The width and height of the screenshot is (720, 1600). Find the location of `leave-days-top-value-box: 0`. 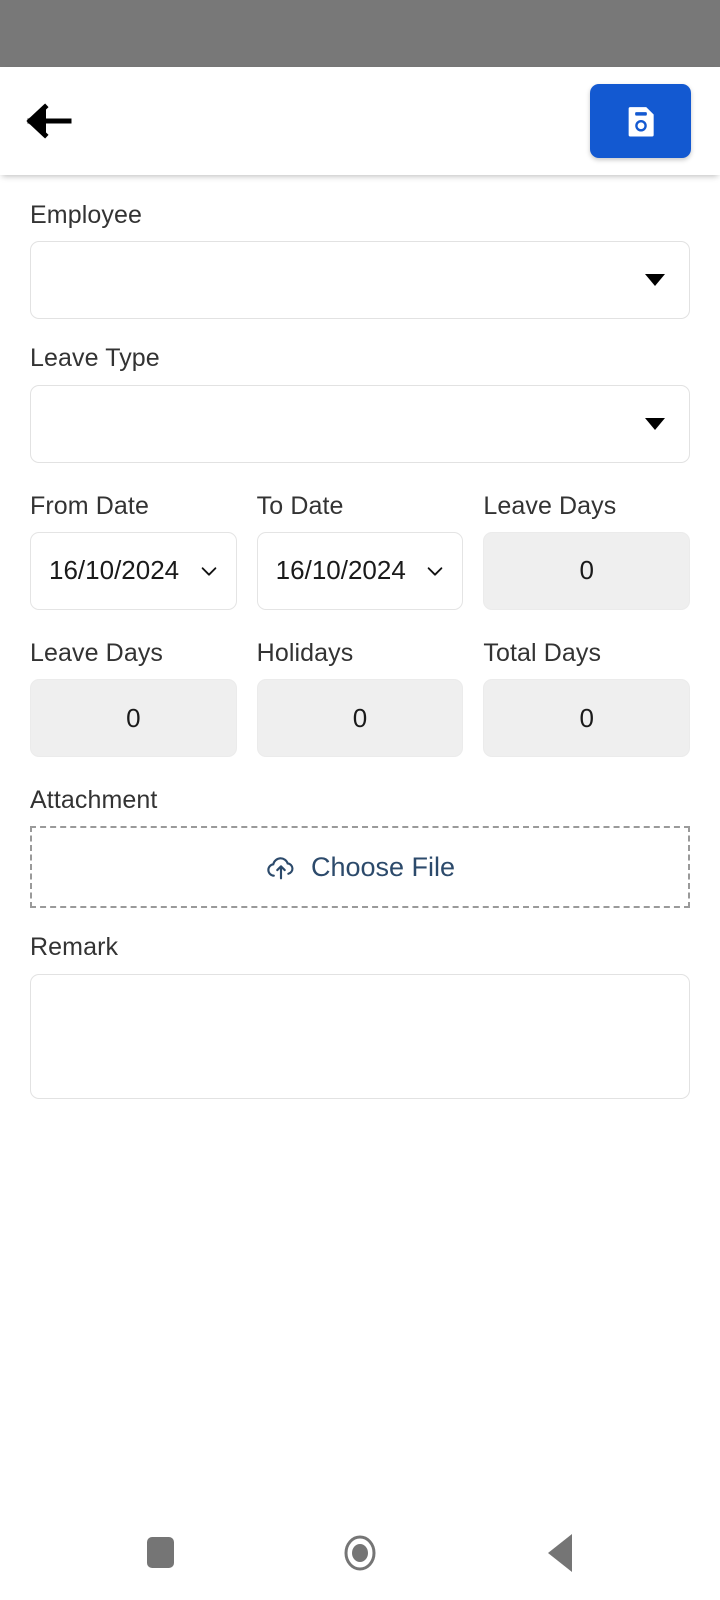

leave-days-top-value-box: 0 is located at coordinates (587, 570).